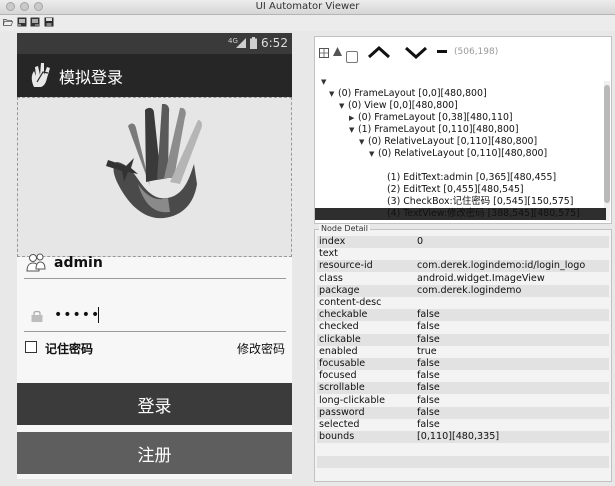  Describe the element at coordinates (307, 7) in the screenshot. I see `window-title-bar: UI Automator Viewer` at that location.